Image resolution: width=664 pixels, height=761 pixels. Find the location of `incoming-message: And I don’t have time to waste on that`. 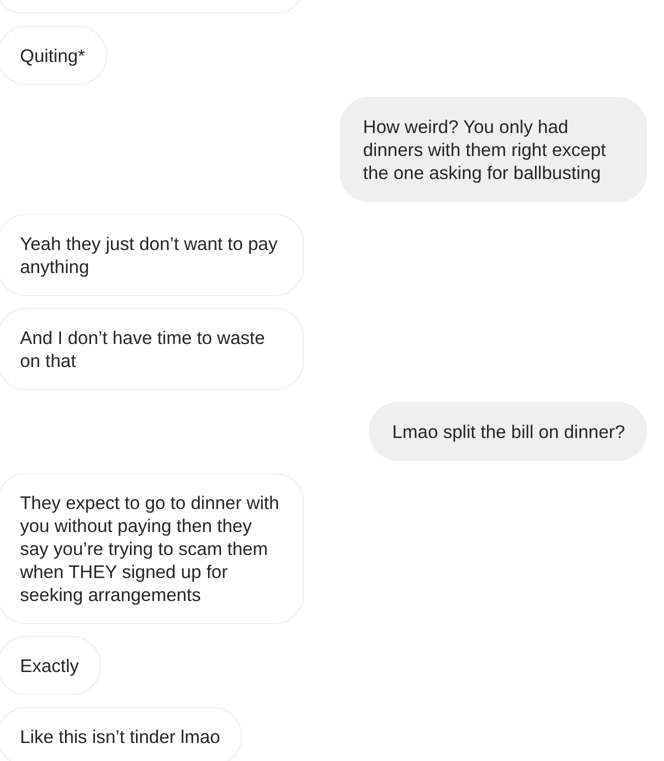

incoming-message: And I don’t have time to waste on that is located at coordinates (152, 349).